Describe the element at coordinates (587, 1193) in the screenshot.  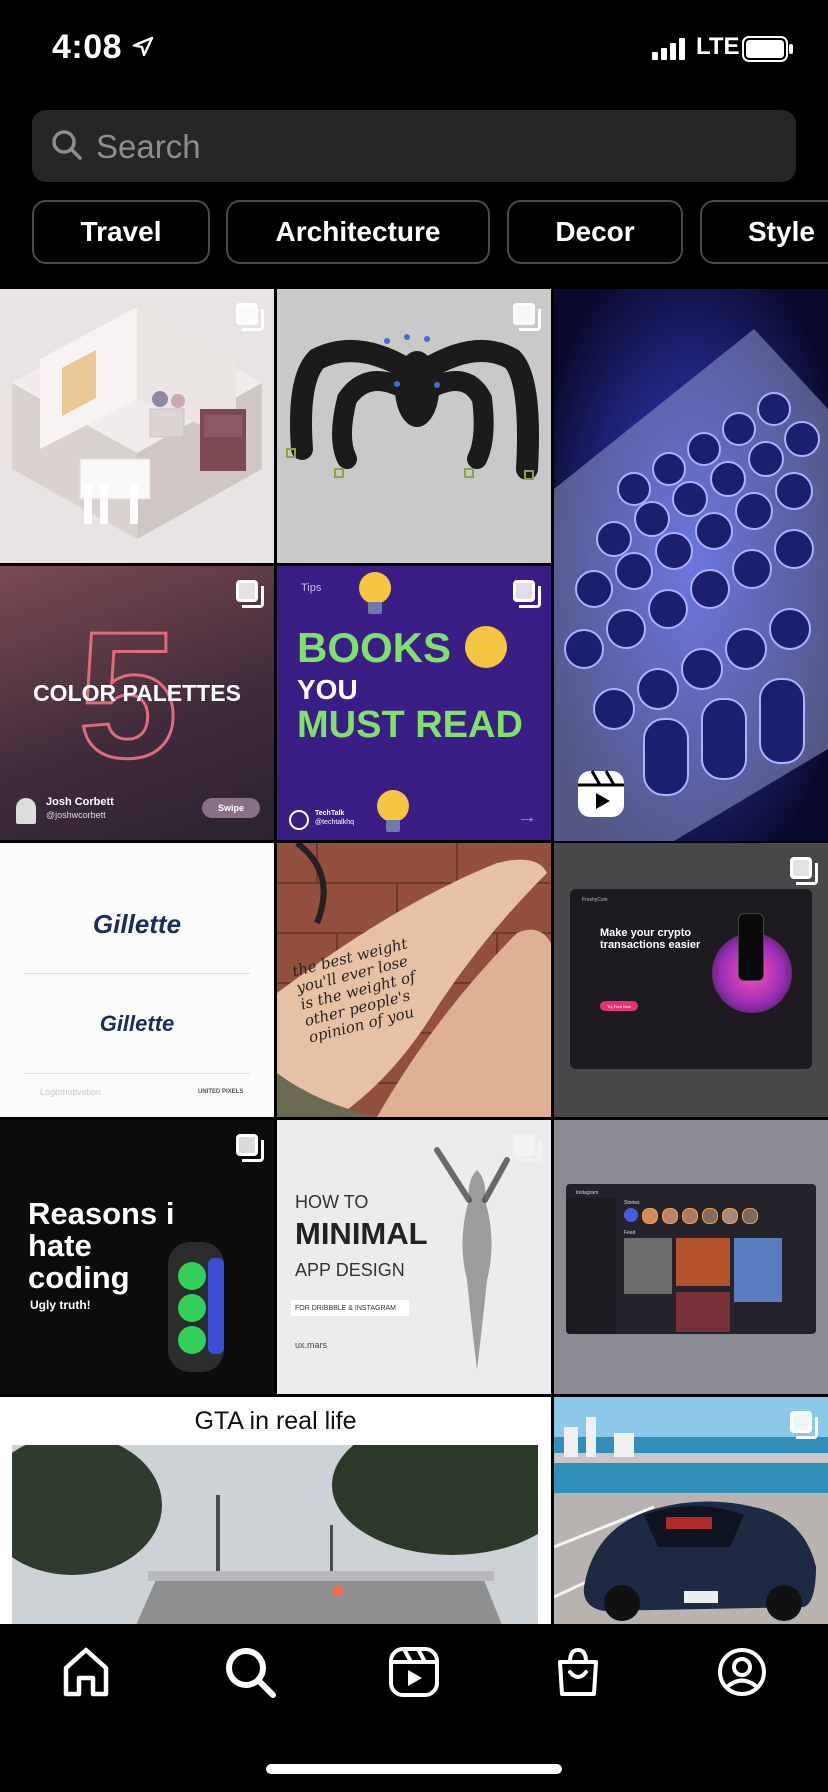
I see `dashboard-brand: Instagram` at that location.